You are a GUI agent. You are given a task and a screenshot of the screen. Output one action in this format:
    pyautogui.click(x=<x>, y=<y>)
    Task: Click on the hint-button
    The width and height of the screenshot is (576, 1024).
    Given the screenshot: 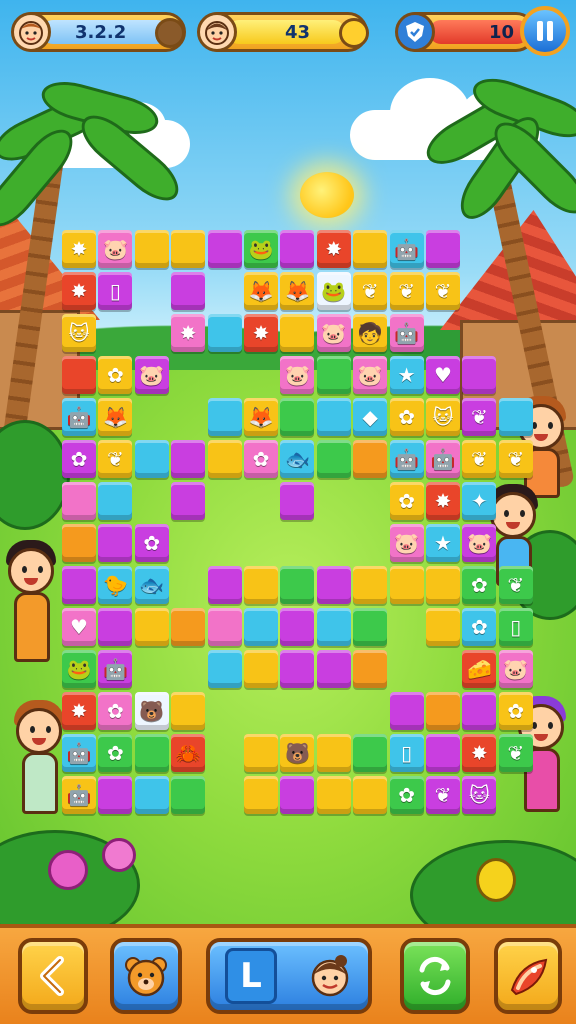 What is the action you would take?
    pyautogui.click(x=528, y=976)
    